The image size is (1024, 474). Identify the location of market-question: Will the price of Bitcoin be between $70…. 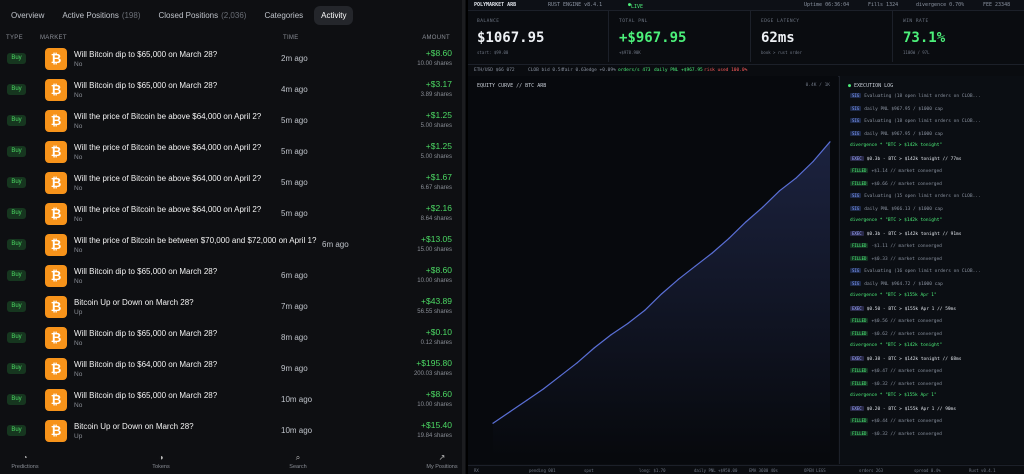
(195, 240).